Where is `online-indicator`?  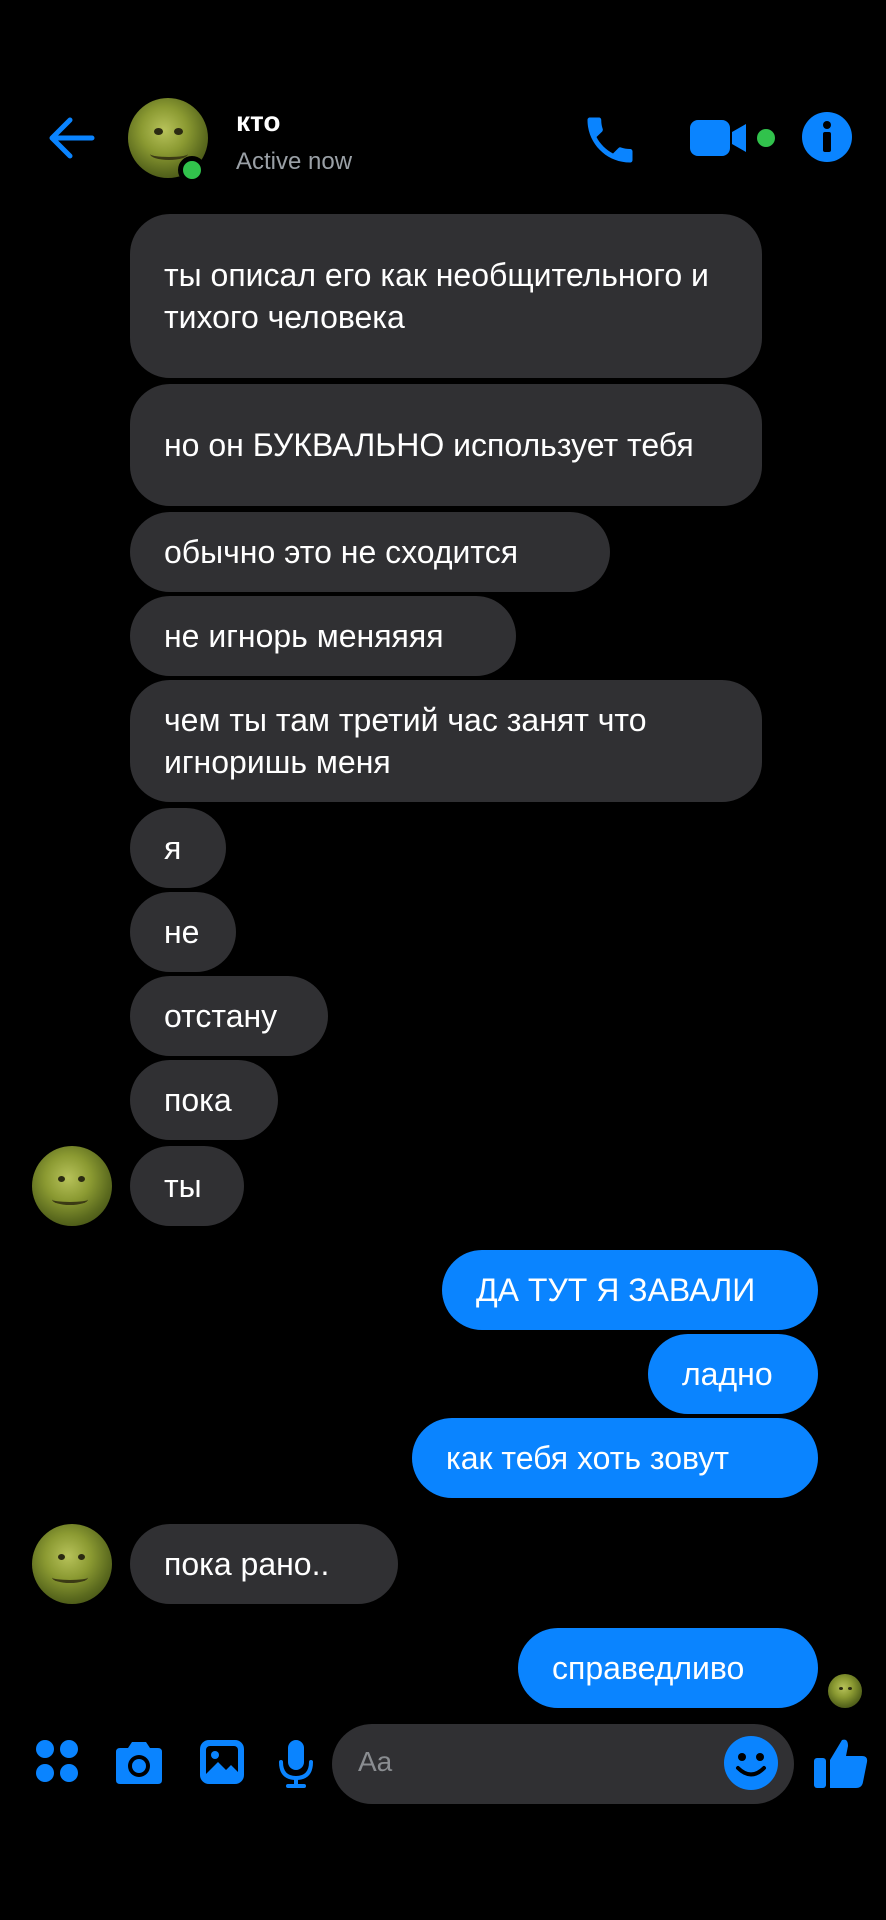 online-indicator is located at coordinates (192, 170).